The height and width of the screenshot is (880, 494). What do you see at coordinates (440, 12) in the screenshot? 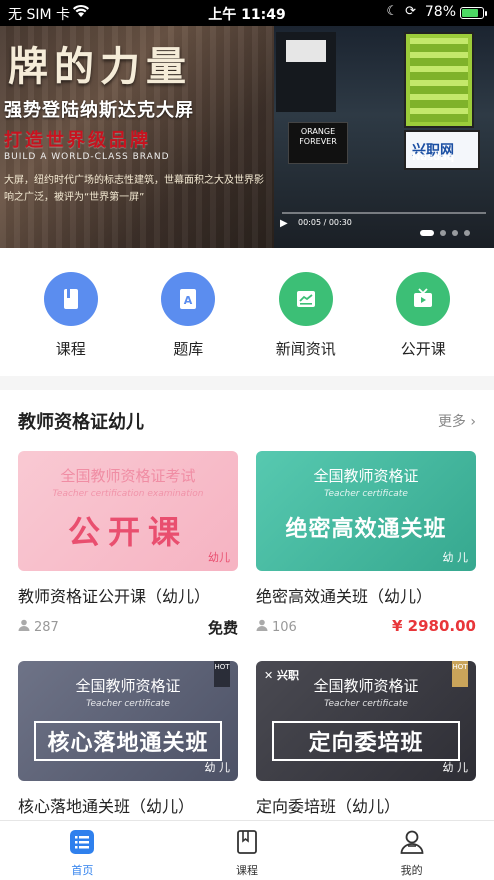
I see `battery-percentage: 78%` at bounding box center [440, 12].